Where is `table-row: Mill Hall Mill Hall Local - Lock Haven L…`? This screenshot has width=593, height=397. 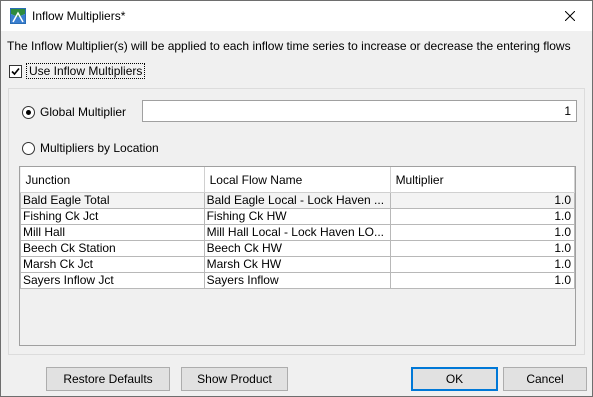 table-row: Mill Hall Mill Hall Local - Lock Haven L… is located at coordinates (298, 232).